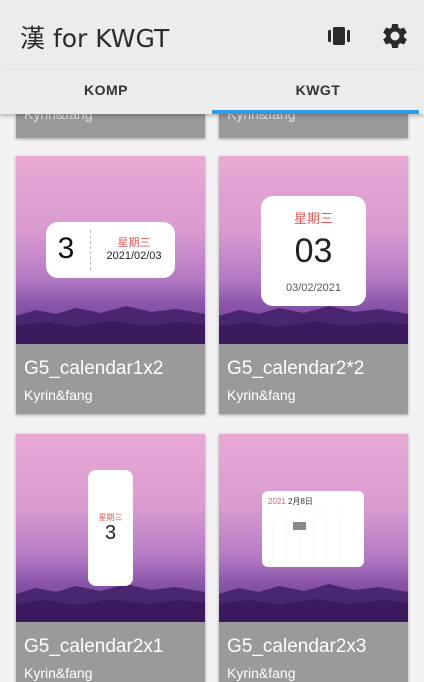 This screenshot has height=682, width=424. I want to click on day-number: 03, so click(313, 251).